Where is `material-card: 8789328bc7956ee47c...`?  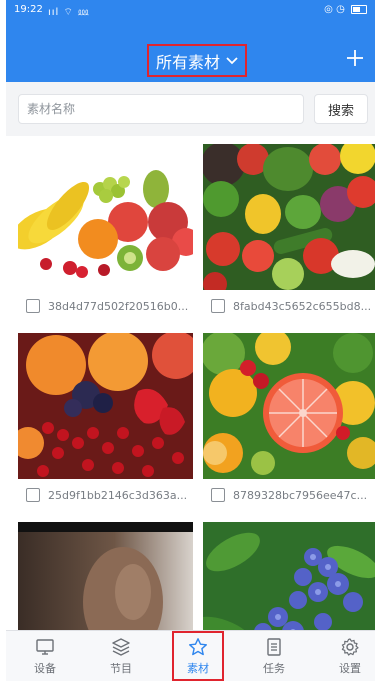
material-card: 8789328bc7956ee47c... is located at coordinates (289, 417).